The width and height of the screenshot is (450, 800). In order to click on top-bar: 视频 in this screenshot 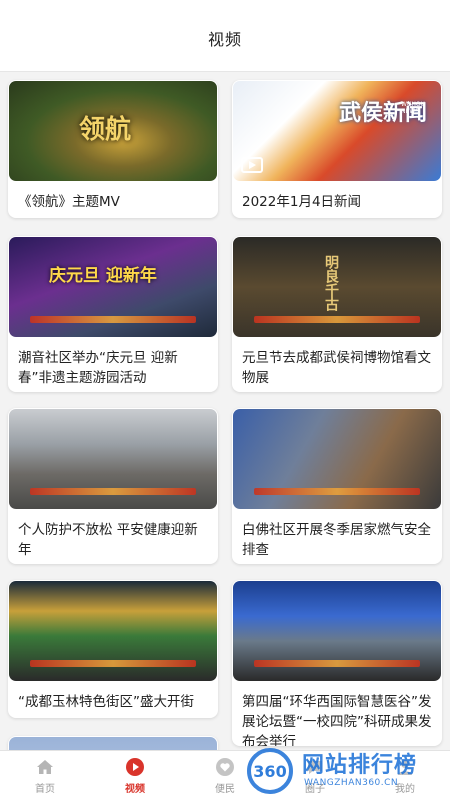, I will do `click(225, 36)`.